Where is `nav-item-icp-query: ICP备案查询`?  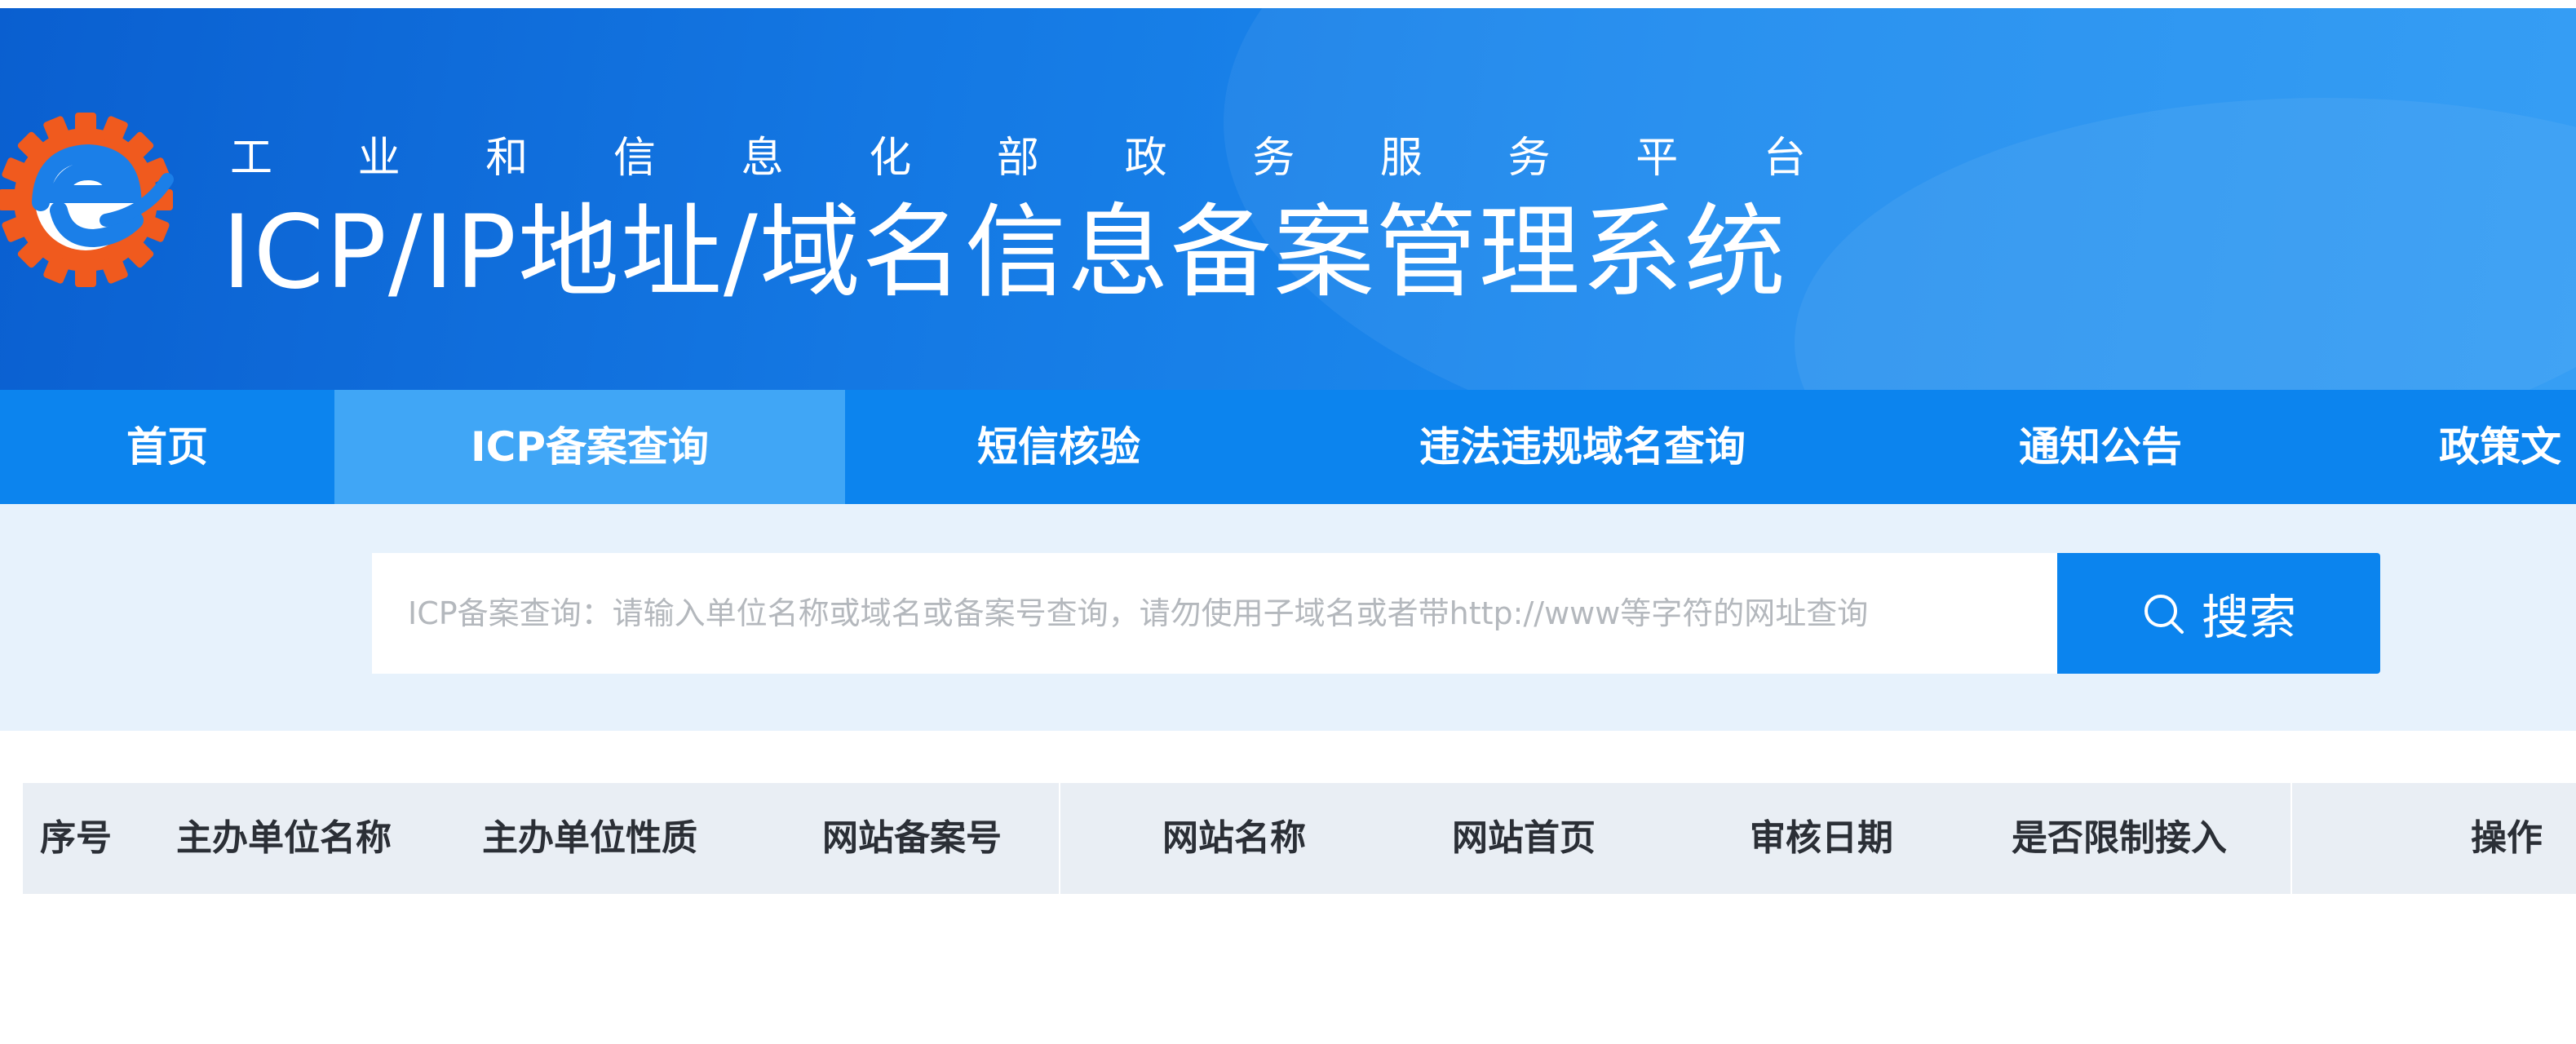
nav-item-icp-query: ICP备案查询 is located at coordinates (589, 447).